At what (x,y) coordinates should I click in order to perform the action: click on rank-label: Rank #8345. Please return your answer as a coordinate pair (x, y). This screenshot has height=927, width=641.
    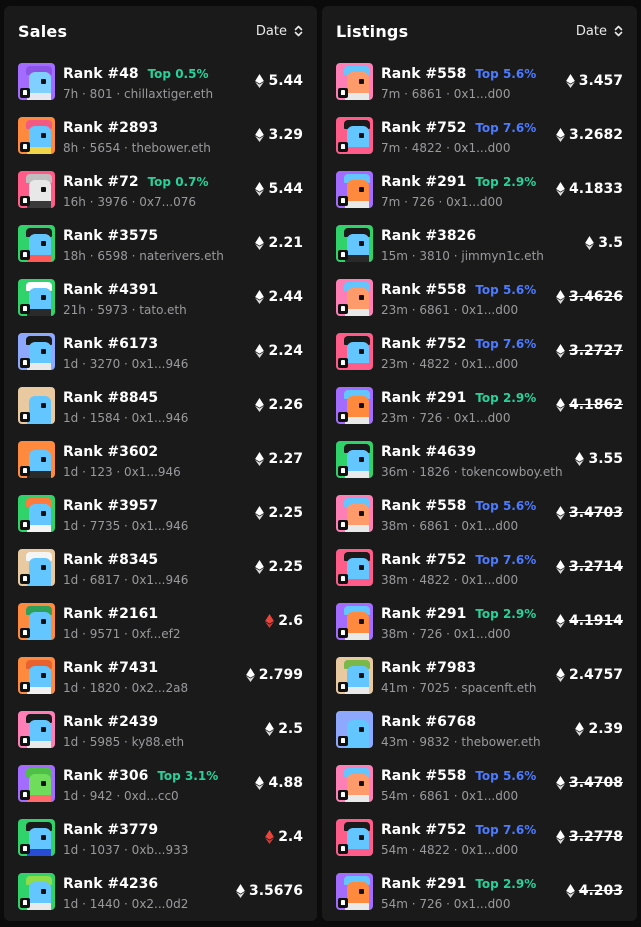
    Looking at the image, I should click on (110, 560).